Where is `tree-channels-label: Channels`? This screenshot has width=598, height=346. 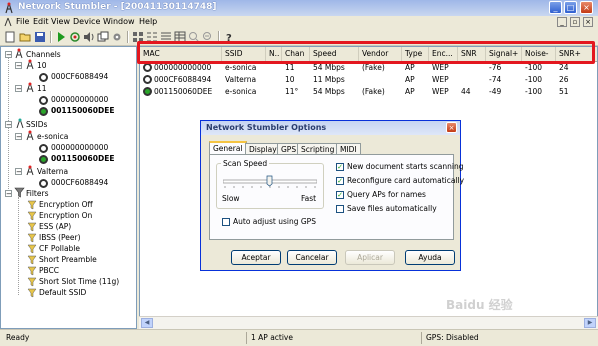 tree-channels-label: Channels is located at coordinates (43, 54).